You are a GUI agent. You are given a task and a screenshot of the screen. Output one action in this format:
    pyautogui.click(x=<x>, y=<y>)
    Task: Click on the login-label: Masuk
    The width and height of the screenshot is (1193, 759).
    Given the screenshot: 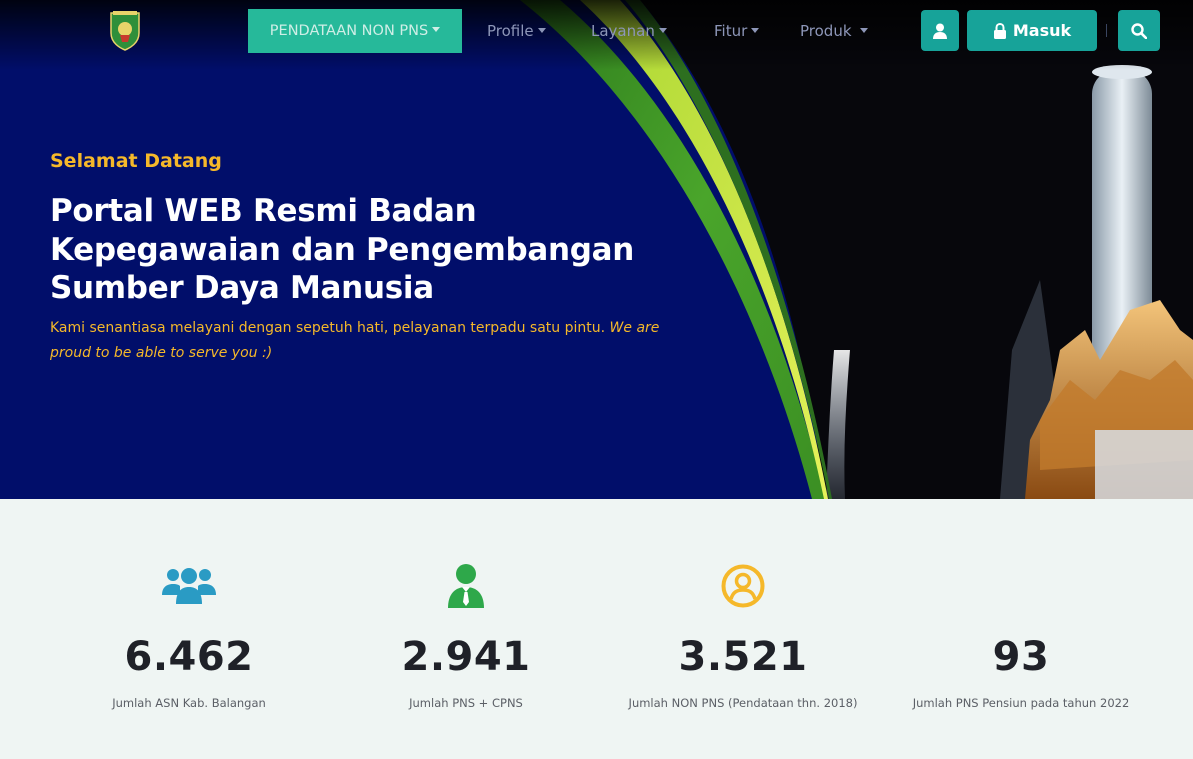 What is the action you would take?
    pyautogui.click(x=1042, y=30)
    